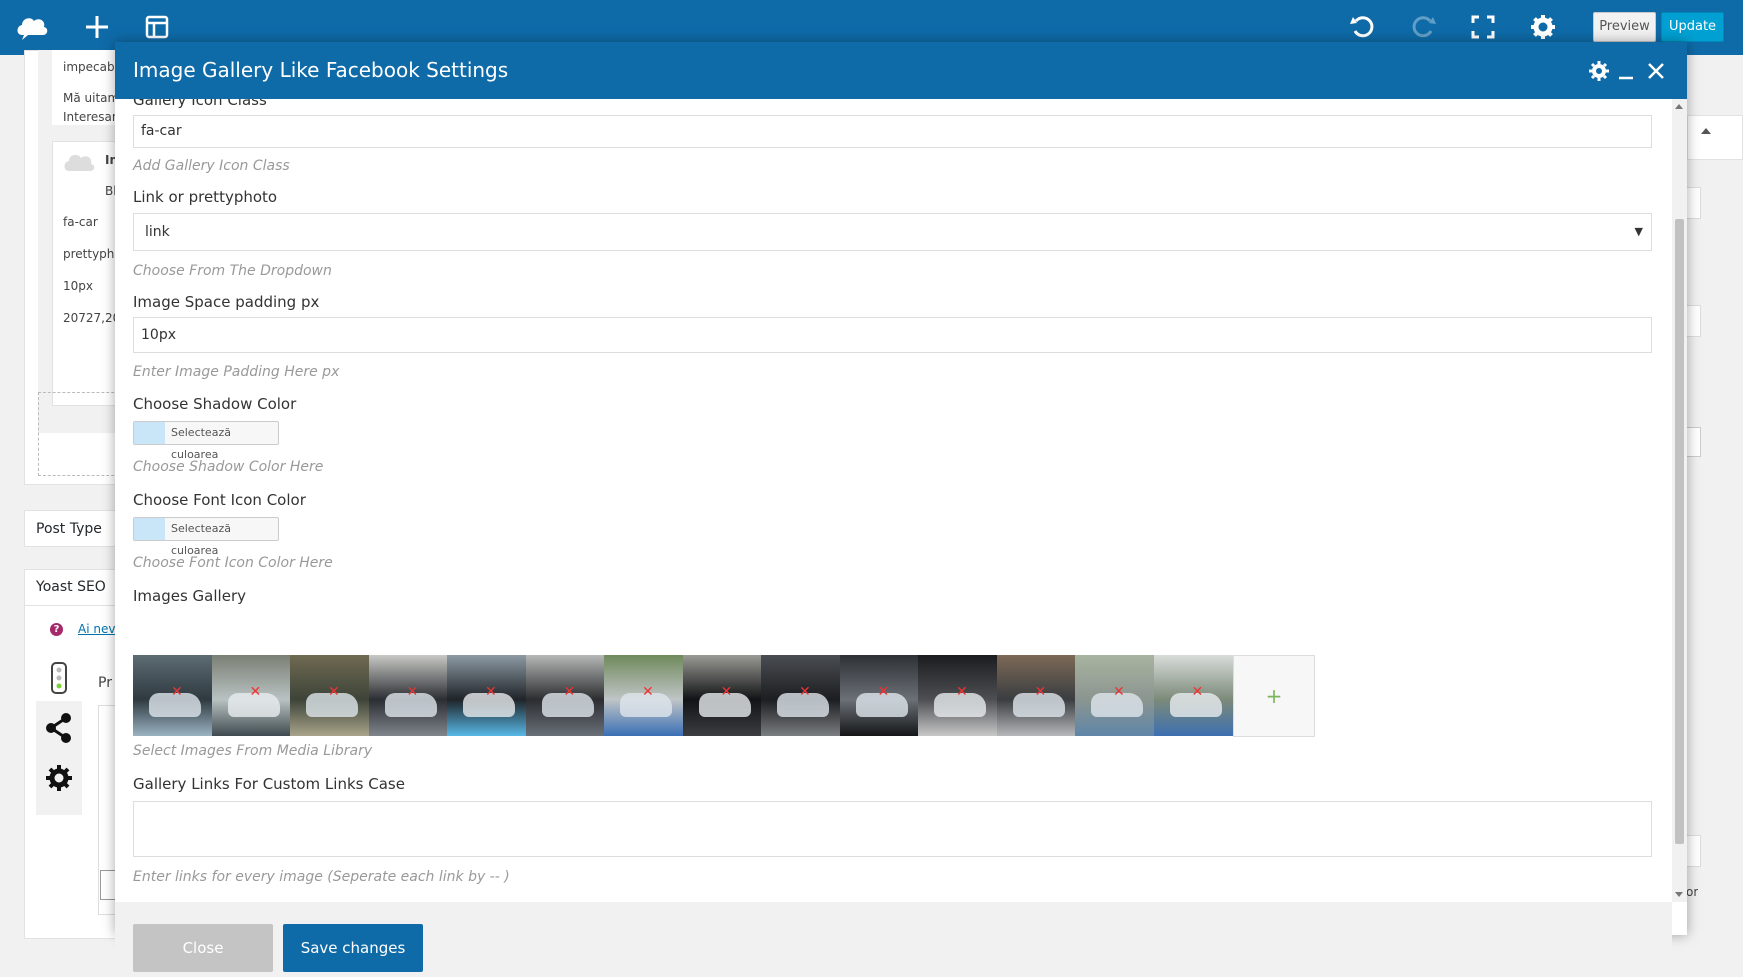 The width and height of the screenshot is (1743, 977). What do you see at coordinates (205, 197) in the screenshot?
I see `link-or-prettyphoto-label: Link or prettyphoto` at bounding box center [205, 197].